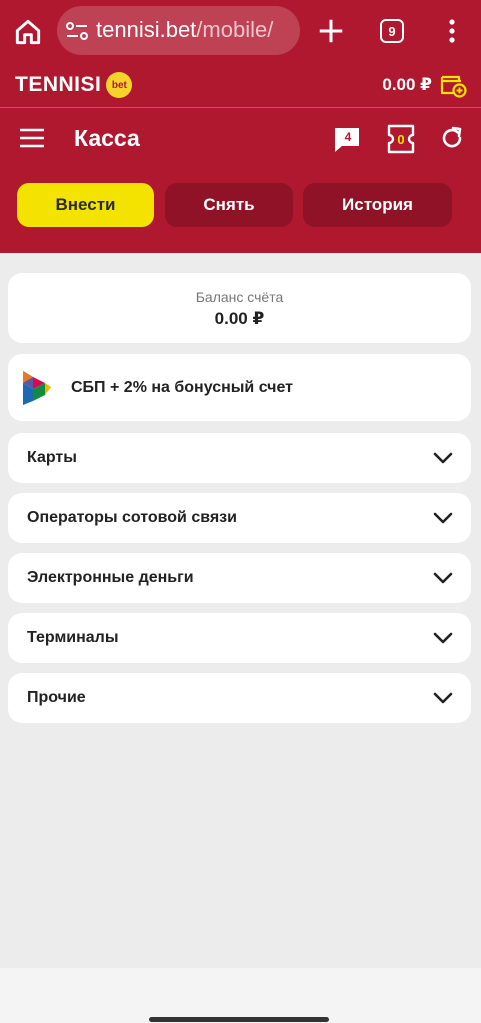 This screenshot has height=1023, width=481. I want to click on sbp-logo-icon, so click(37, 387).